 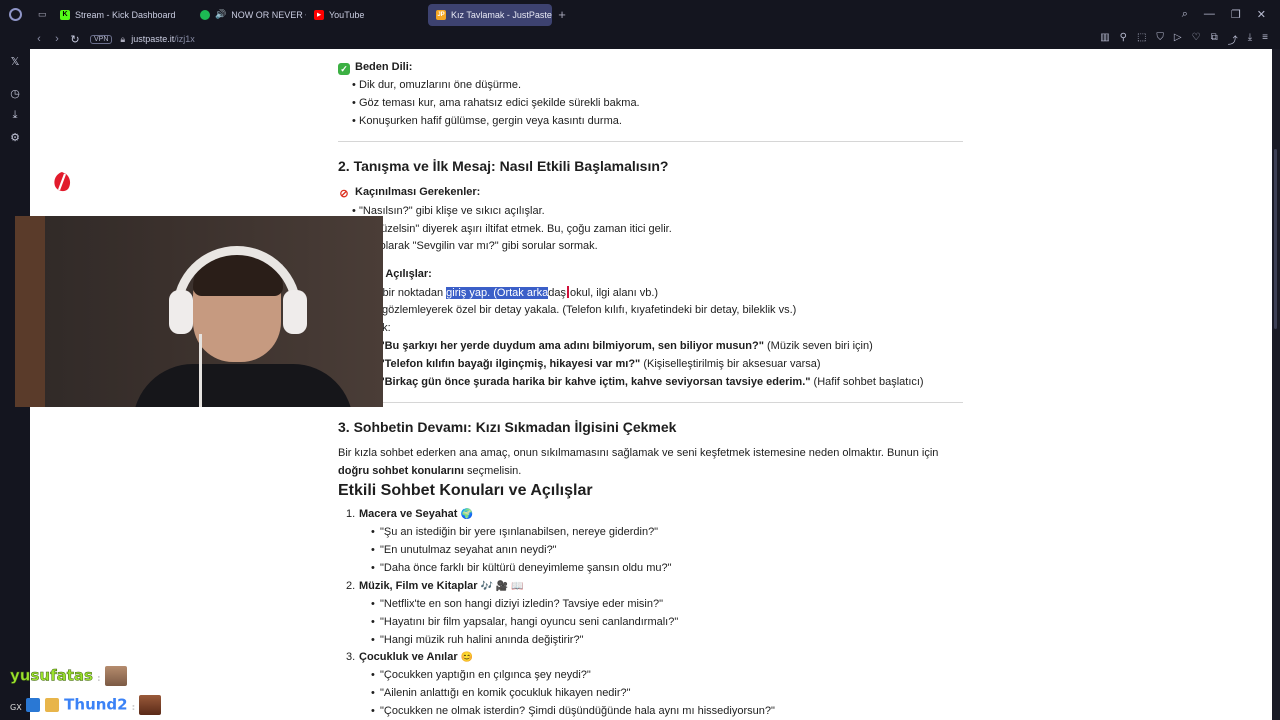 I want to click on extensions-icon: ⧉, so click(x=1214, y=39).